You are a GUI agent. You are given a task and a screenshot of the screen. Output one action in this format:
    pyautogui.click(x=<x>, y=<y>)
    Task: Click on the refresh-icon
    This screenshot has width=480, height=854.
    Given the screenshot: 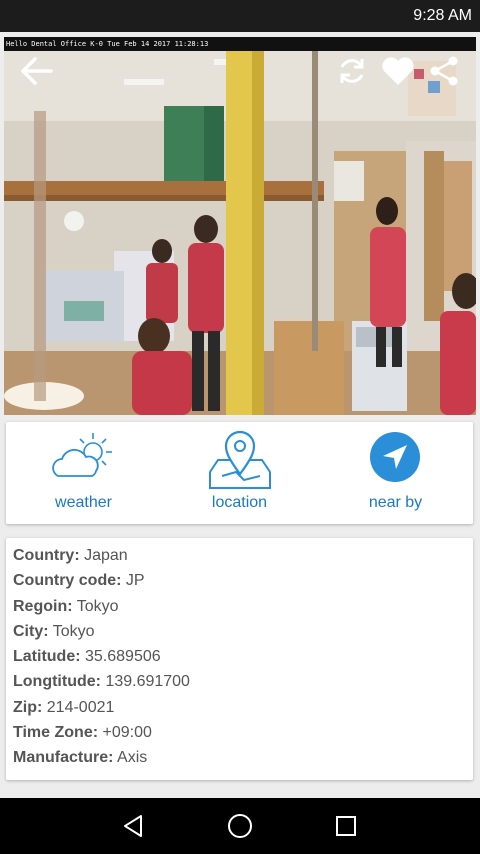 What is the action you would take?
    pyautogui.click(x=352, y=71)
    